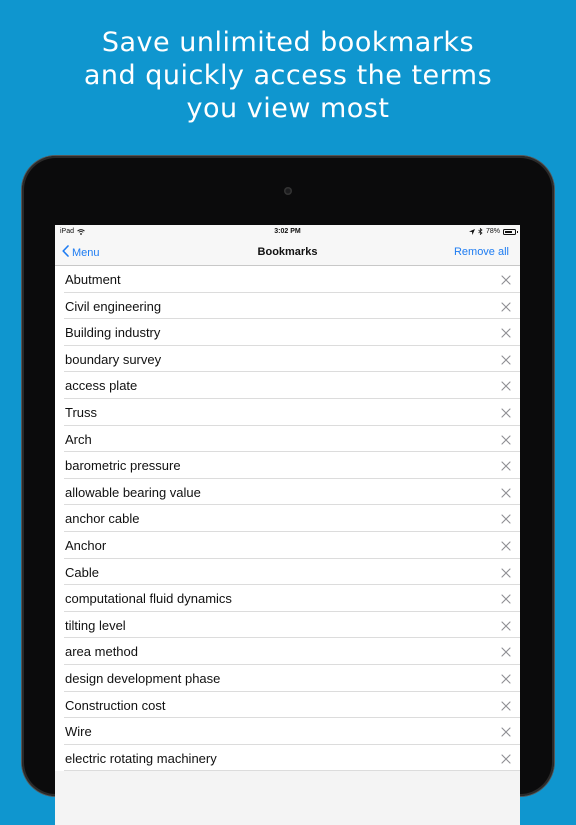 Image resolution: width=576 pixels, height=825 pixels. Describe the element at coordinates (95, 625) in the screenshot. I see `bookmark-label: tilting level` at that location.